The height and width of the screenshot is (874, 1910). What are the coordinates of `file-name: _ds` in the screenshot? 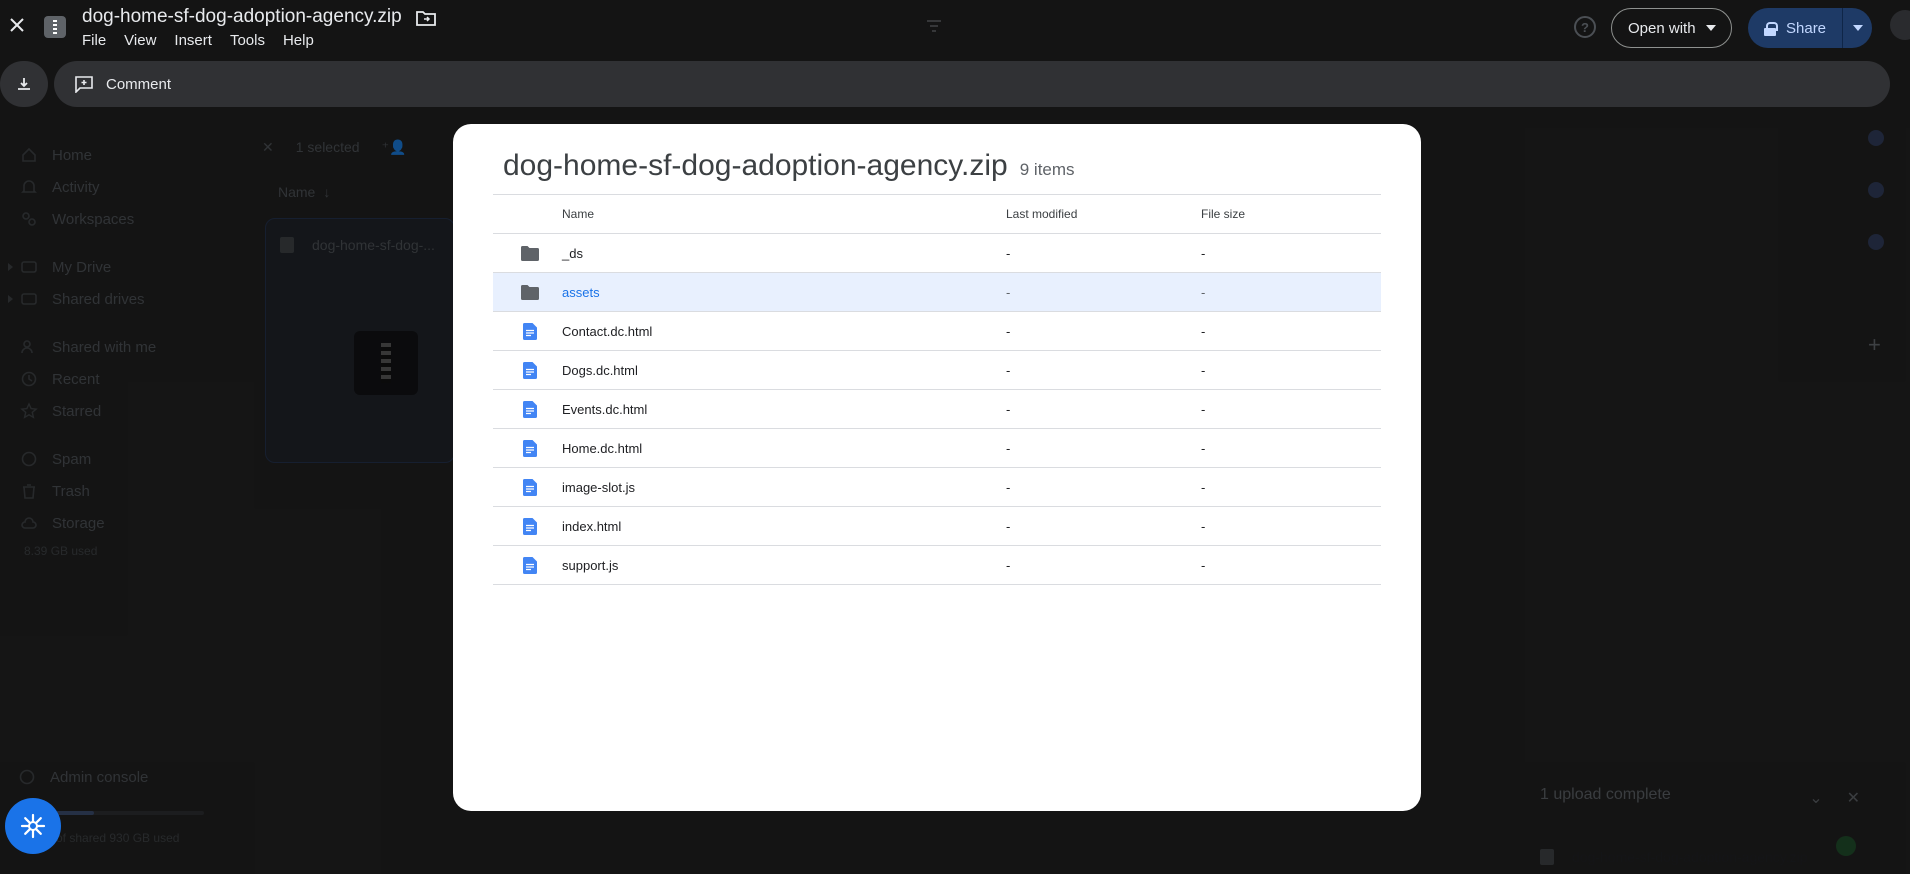 It's located at (572, 253).